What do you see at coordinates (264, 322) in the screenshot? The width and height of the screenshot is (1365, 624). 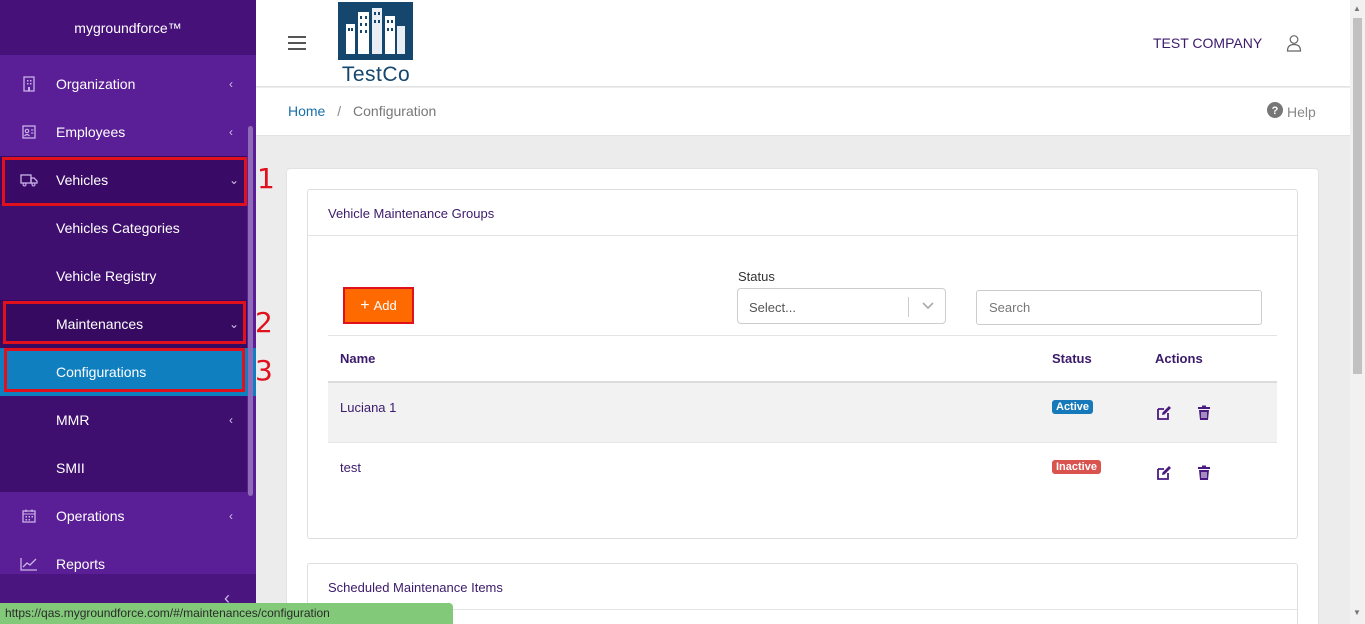 I see `annotation-number: 2` at bounding box center [264, 322].